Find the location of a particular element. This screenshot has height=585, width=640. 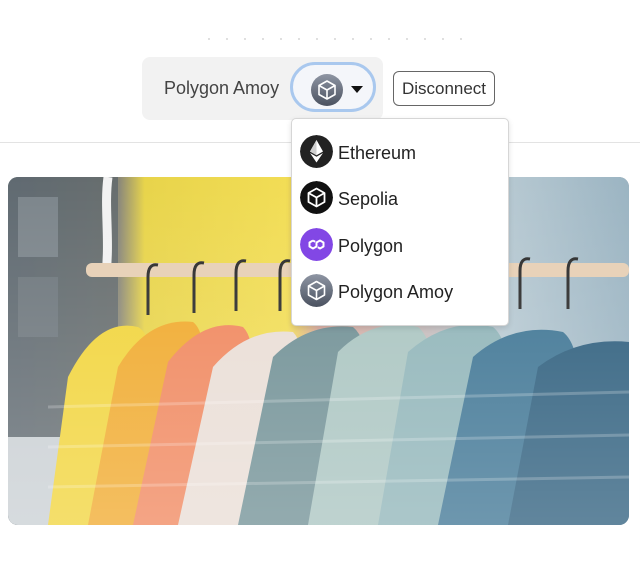

network-option-polygon-amoy: Polygon Amoy is located at coordinates (400, 292).